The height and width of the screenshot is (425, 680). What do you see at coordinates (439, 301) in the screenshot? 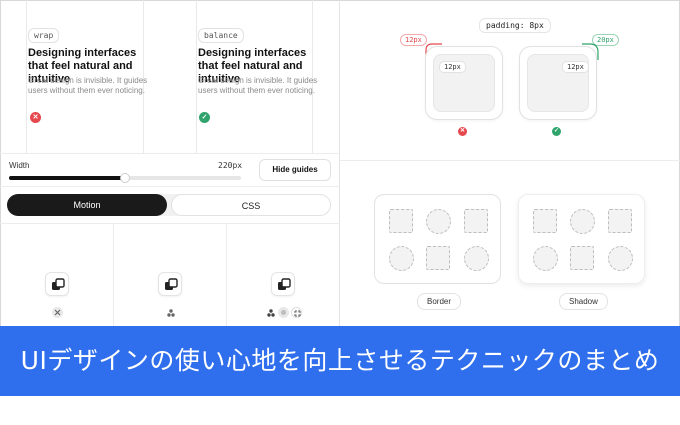
I see `border-label: Border` at bounding box center [439, 301].